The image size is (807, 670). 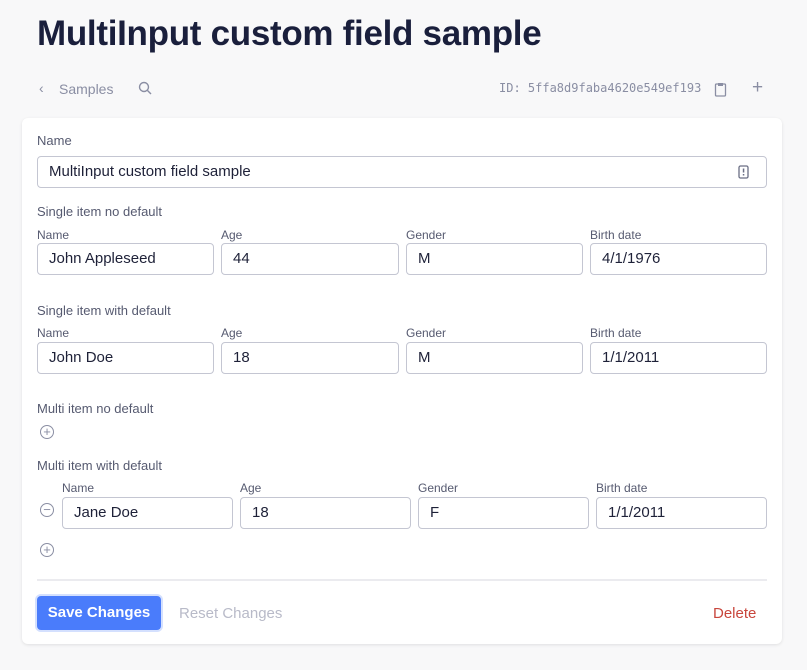 I want to click on delete-button: Delete, so click(x=734, y=613).